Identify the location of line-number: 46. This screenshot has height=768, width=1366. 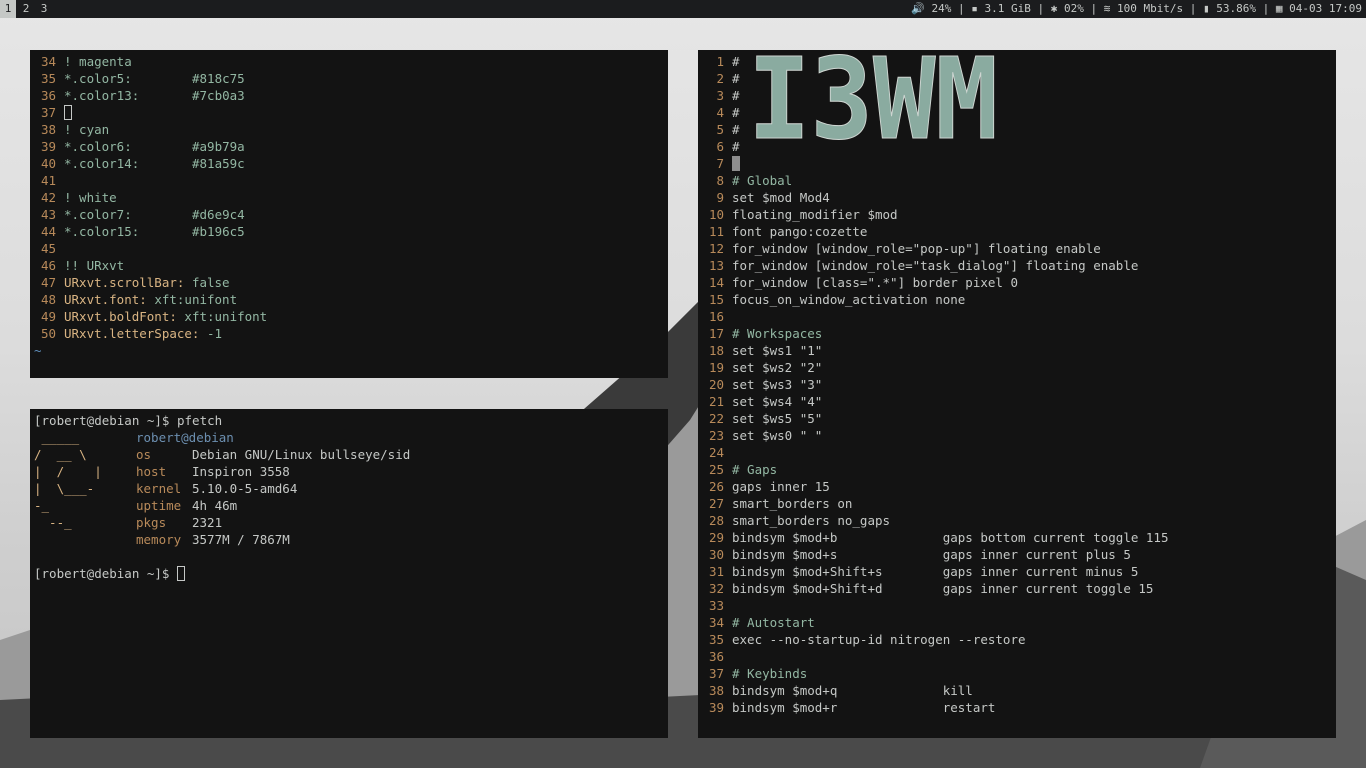
(48, 265).